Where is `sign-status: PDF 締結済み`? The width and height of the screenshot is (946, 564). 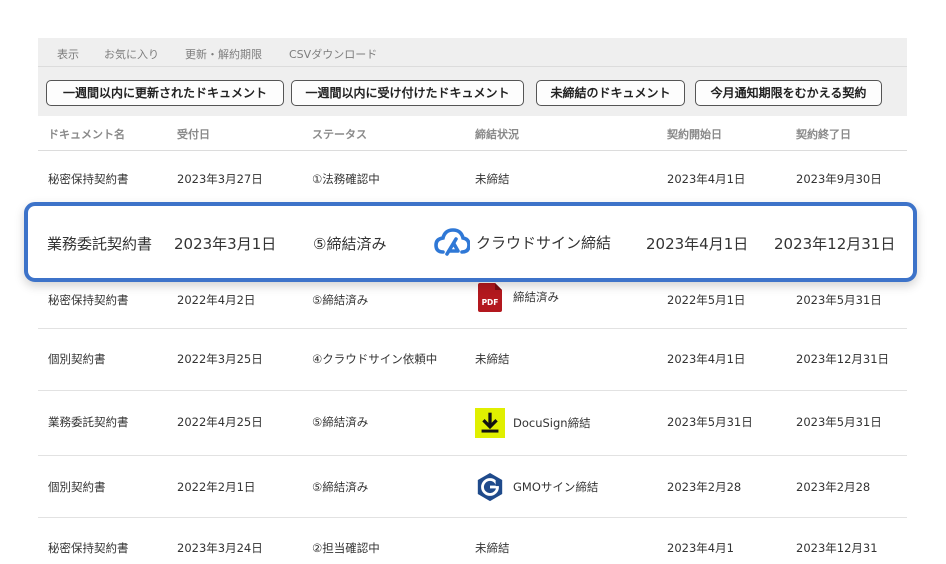 sign-status: PDF 締結済み is located at coordinates (517, 297).